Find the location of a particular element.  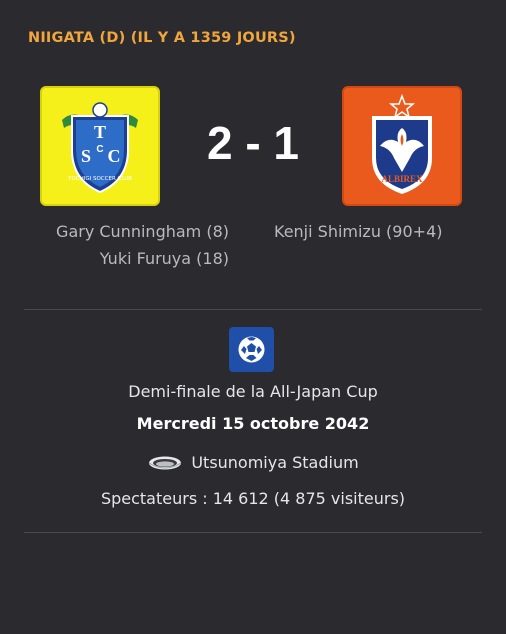

svg-text: ALBIREX is located at coordinates (402, 179).